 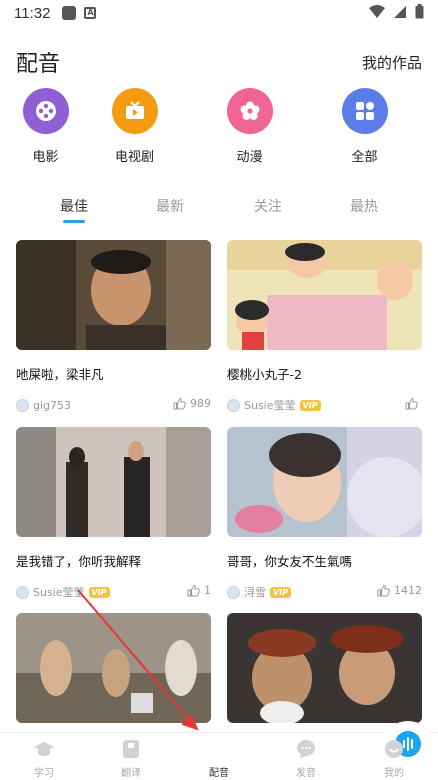 I want to click on tab-learn: 学习, so click(x=44, y=759).